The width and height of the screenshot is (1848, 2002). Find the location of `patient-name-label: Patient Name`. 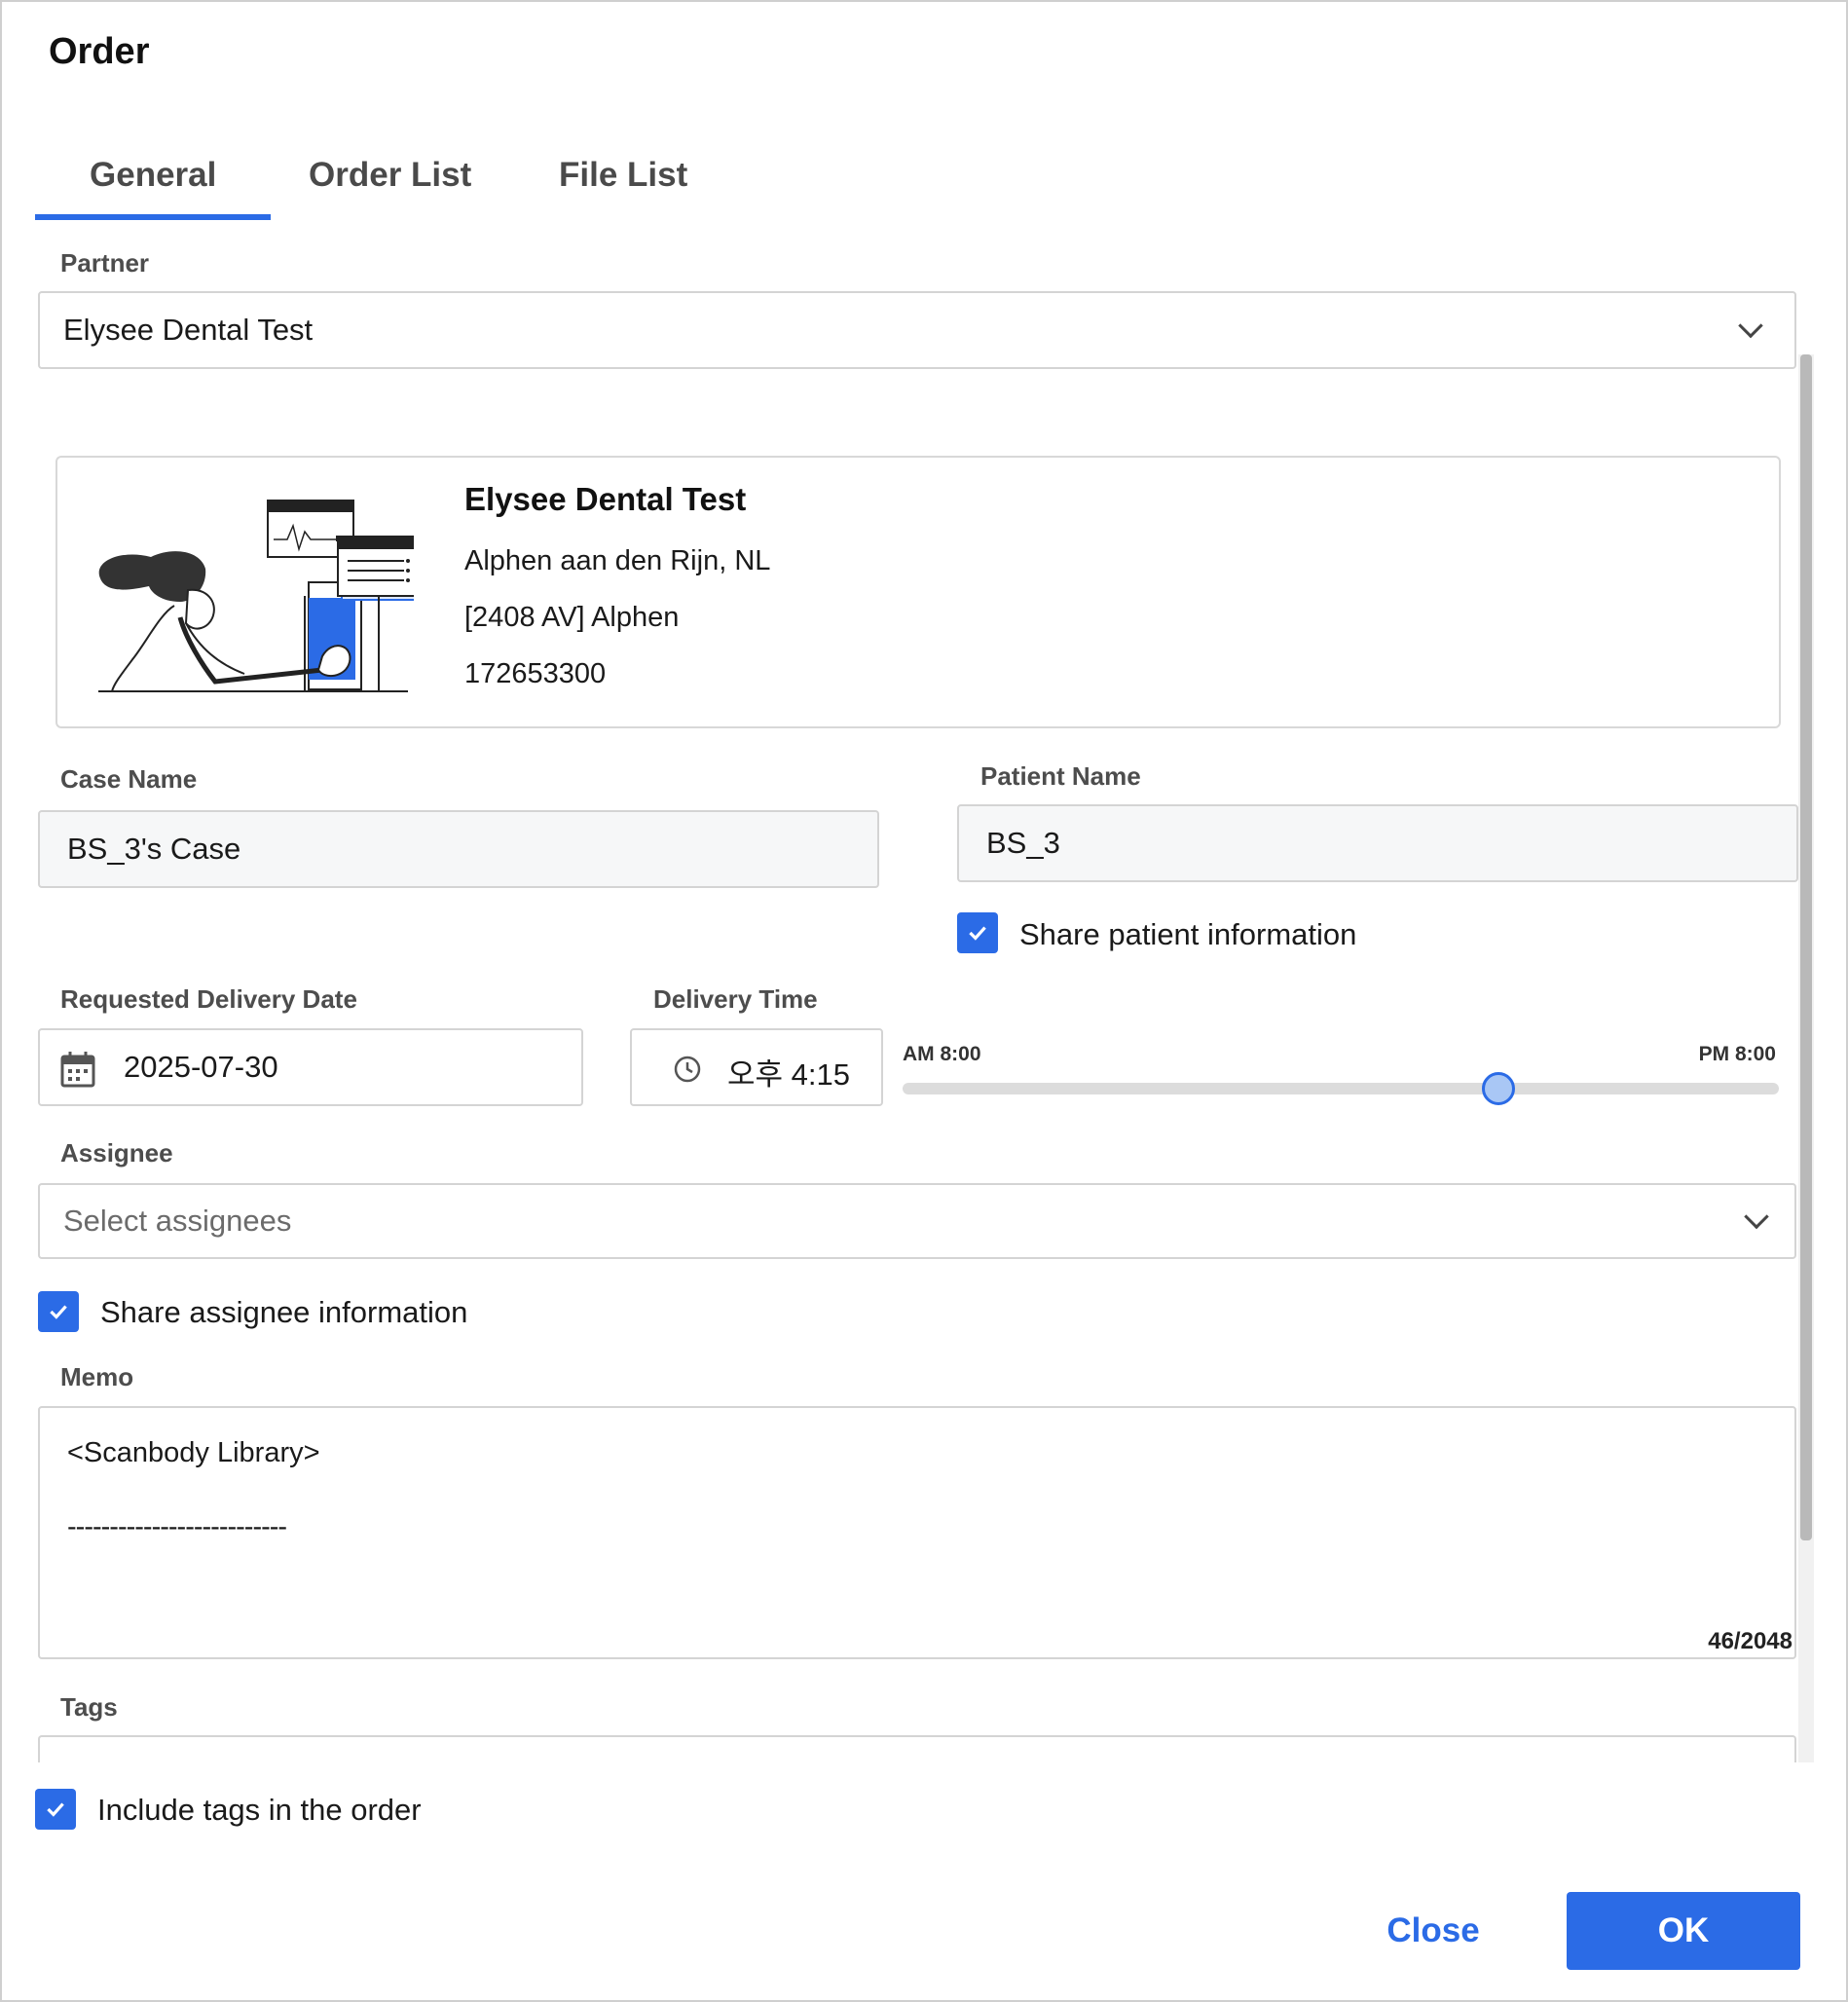

patient-name-label: Patient Name is located at coordinates (1060, 776).